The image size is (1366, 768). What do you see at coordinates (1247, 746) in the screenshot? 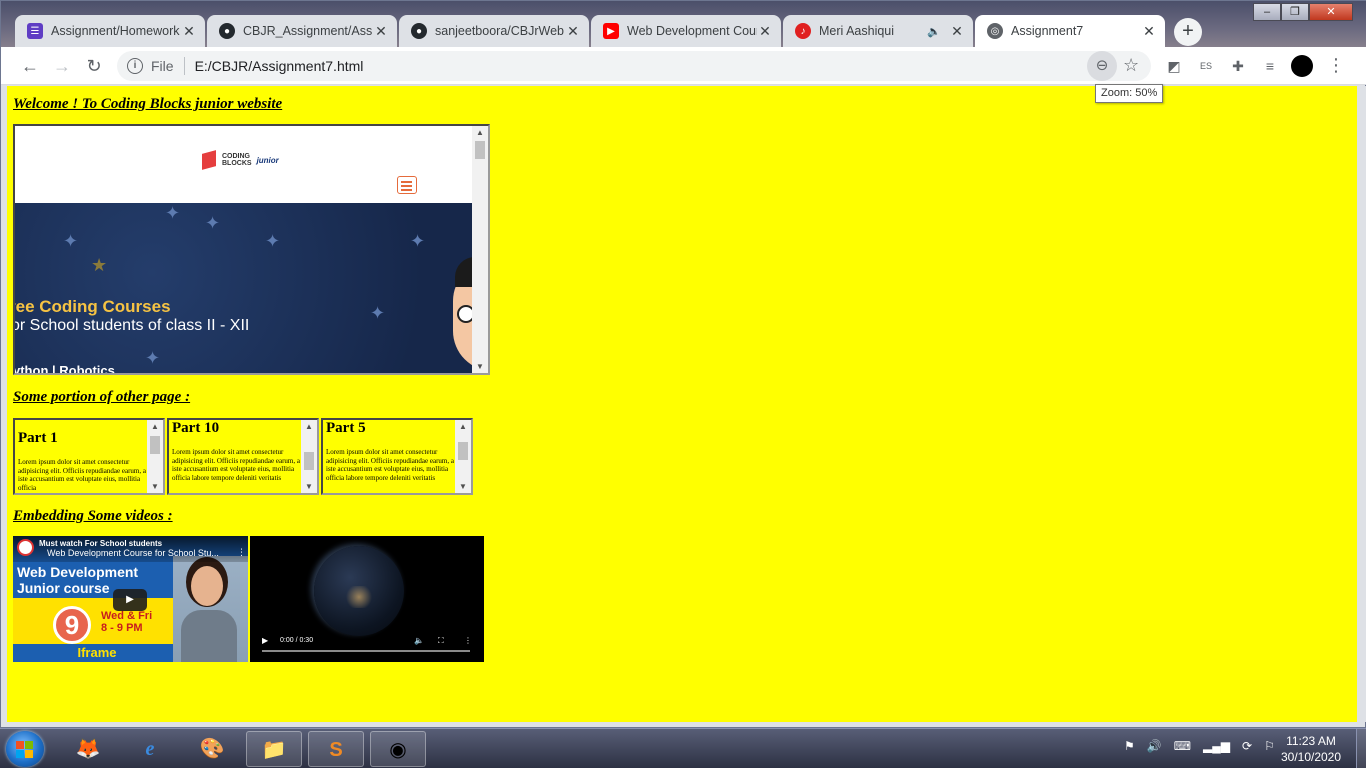
I see `sync-icon: ⟳` at bounding box center [1247, 746].